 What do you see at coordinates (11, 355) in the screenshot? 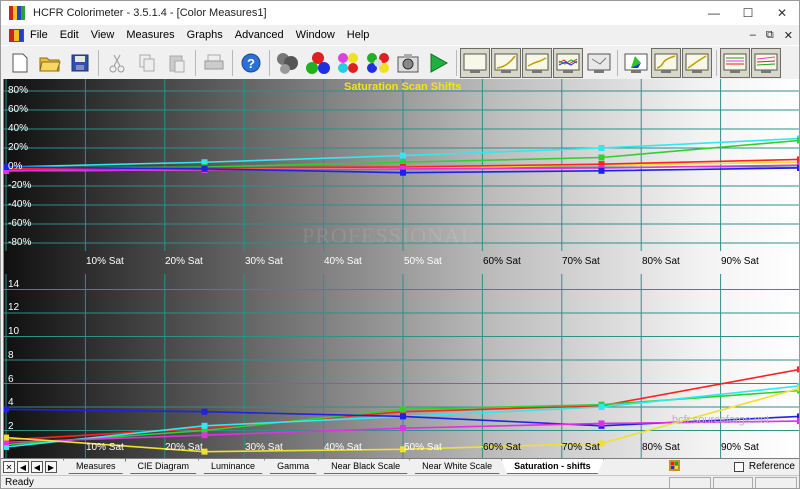
I see `y-tick-label: 8` at bounding box center [11, 355].